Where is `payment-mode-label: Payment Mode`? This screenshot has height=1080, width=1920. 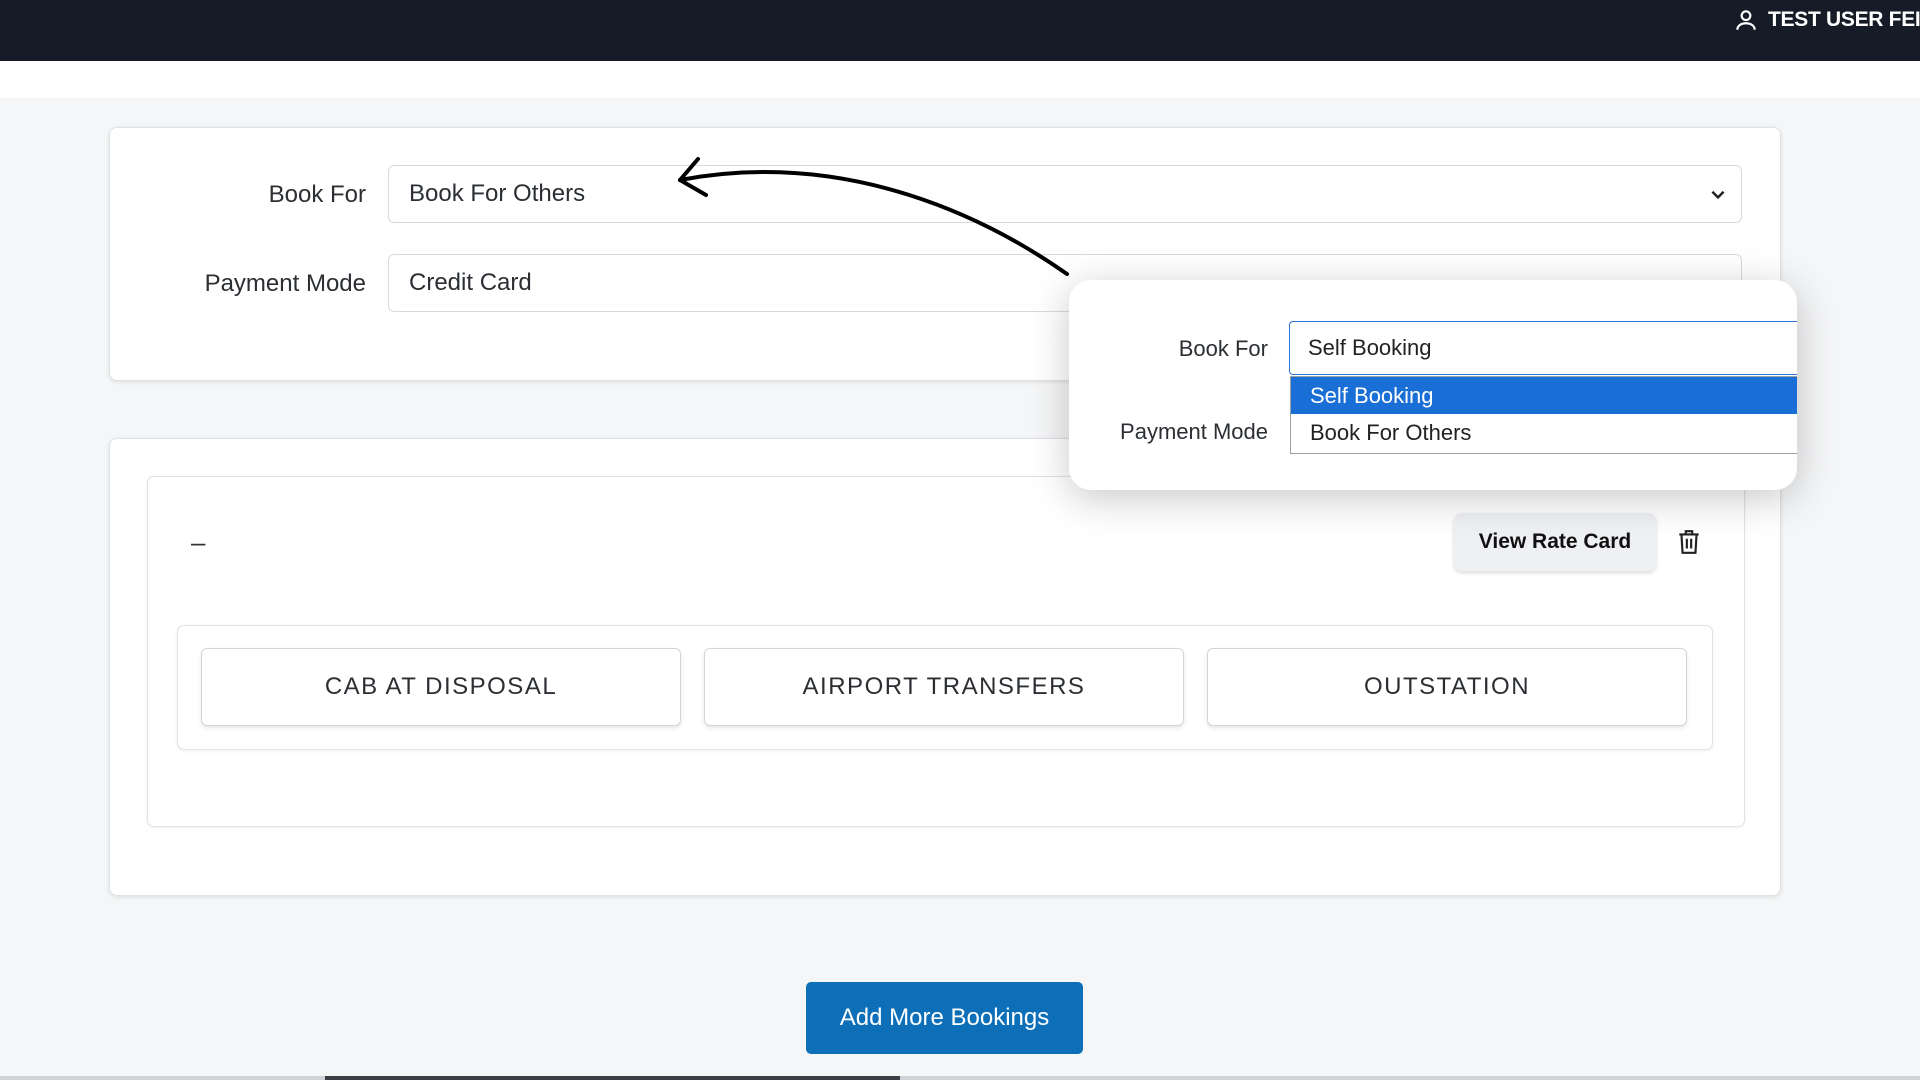 payment-mode-label: Payment Mode is located at coordinates (285, 283).